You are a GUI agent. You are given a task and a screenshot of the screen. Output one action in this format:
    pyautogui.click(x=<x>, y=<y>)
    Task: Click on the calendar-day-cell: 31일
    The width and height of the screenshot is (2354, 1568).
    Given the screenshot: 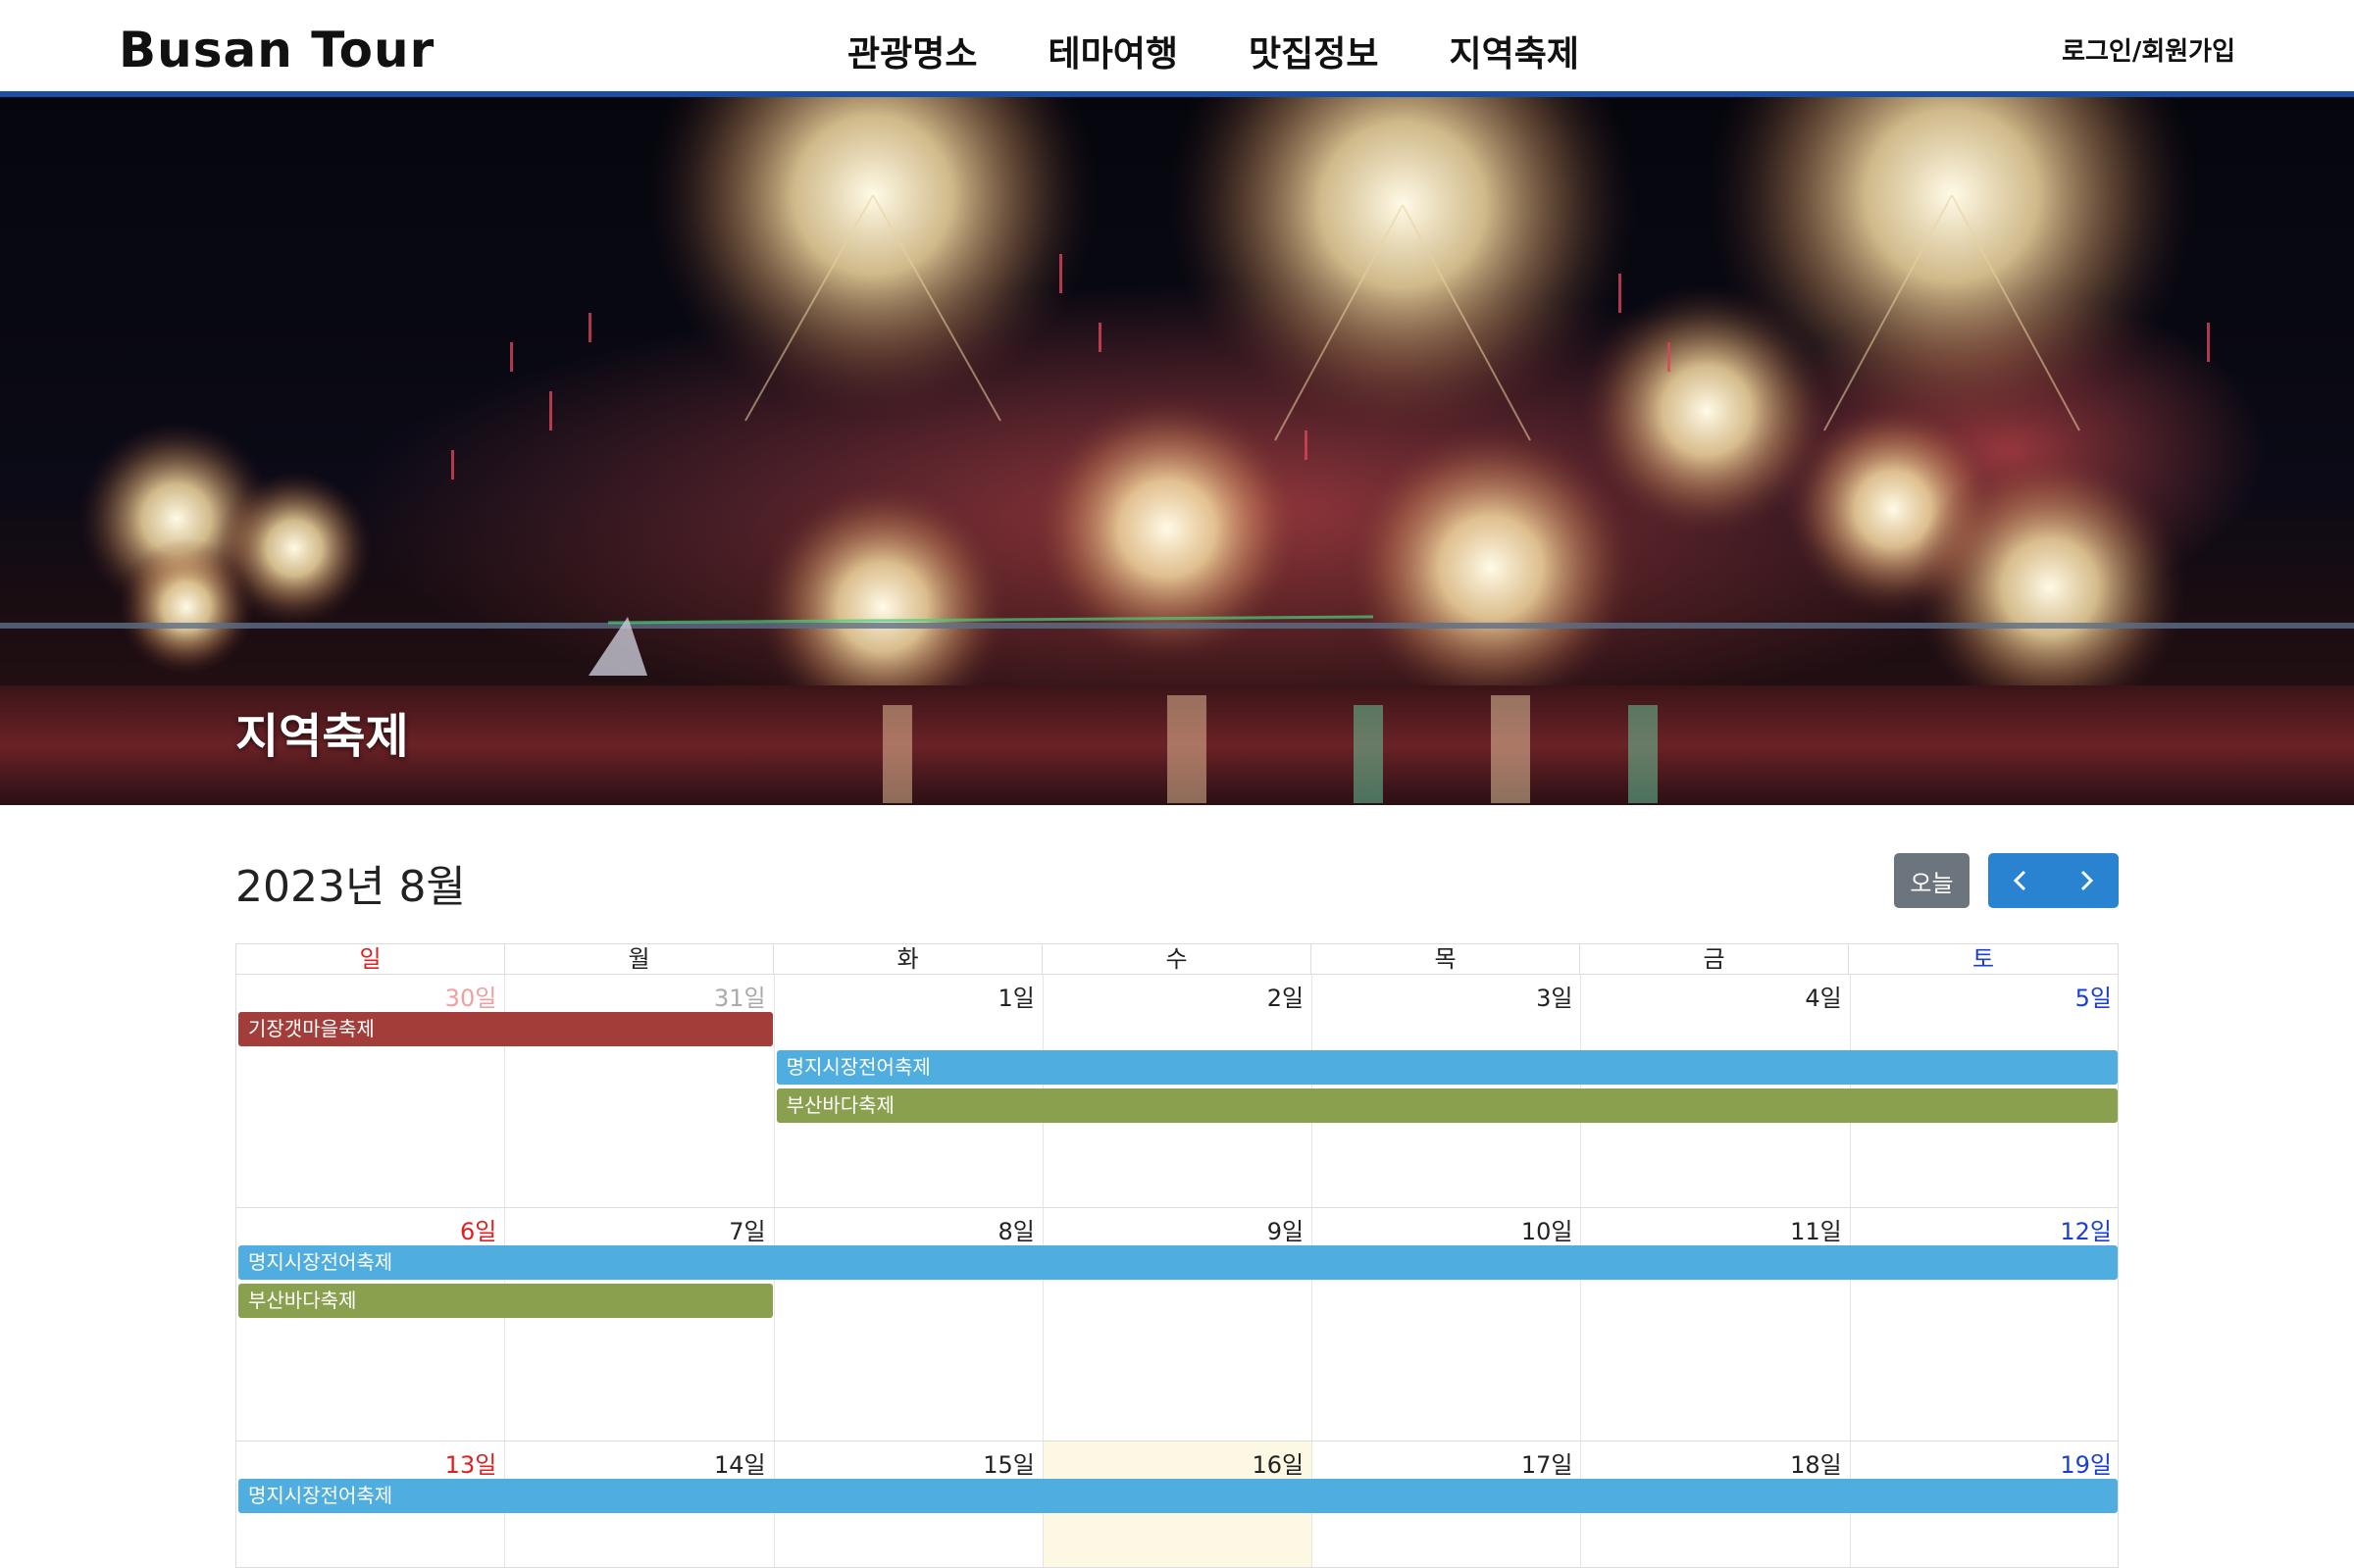 What is the action you would take?
    pyautogui.click(x=640, y=1091)
    